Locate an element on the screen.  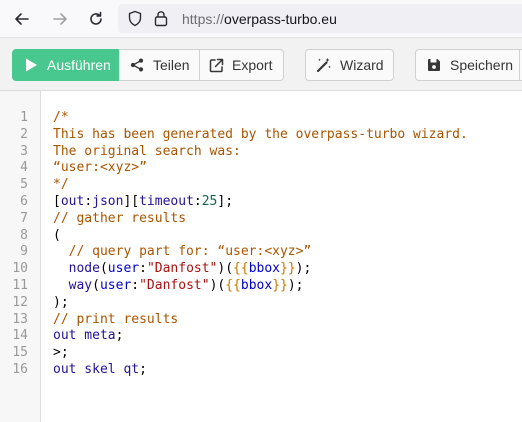
code-text: ( is located at coordinates (57, 236).